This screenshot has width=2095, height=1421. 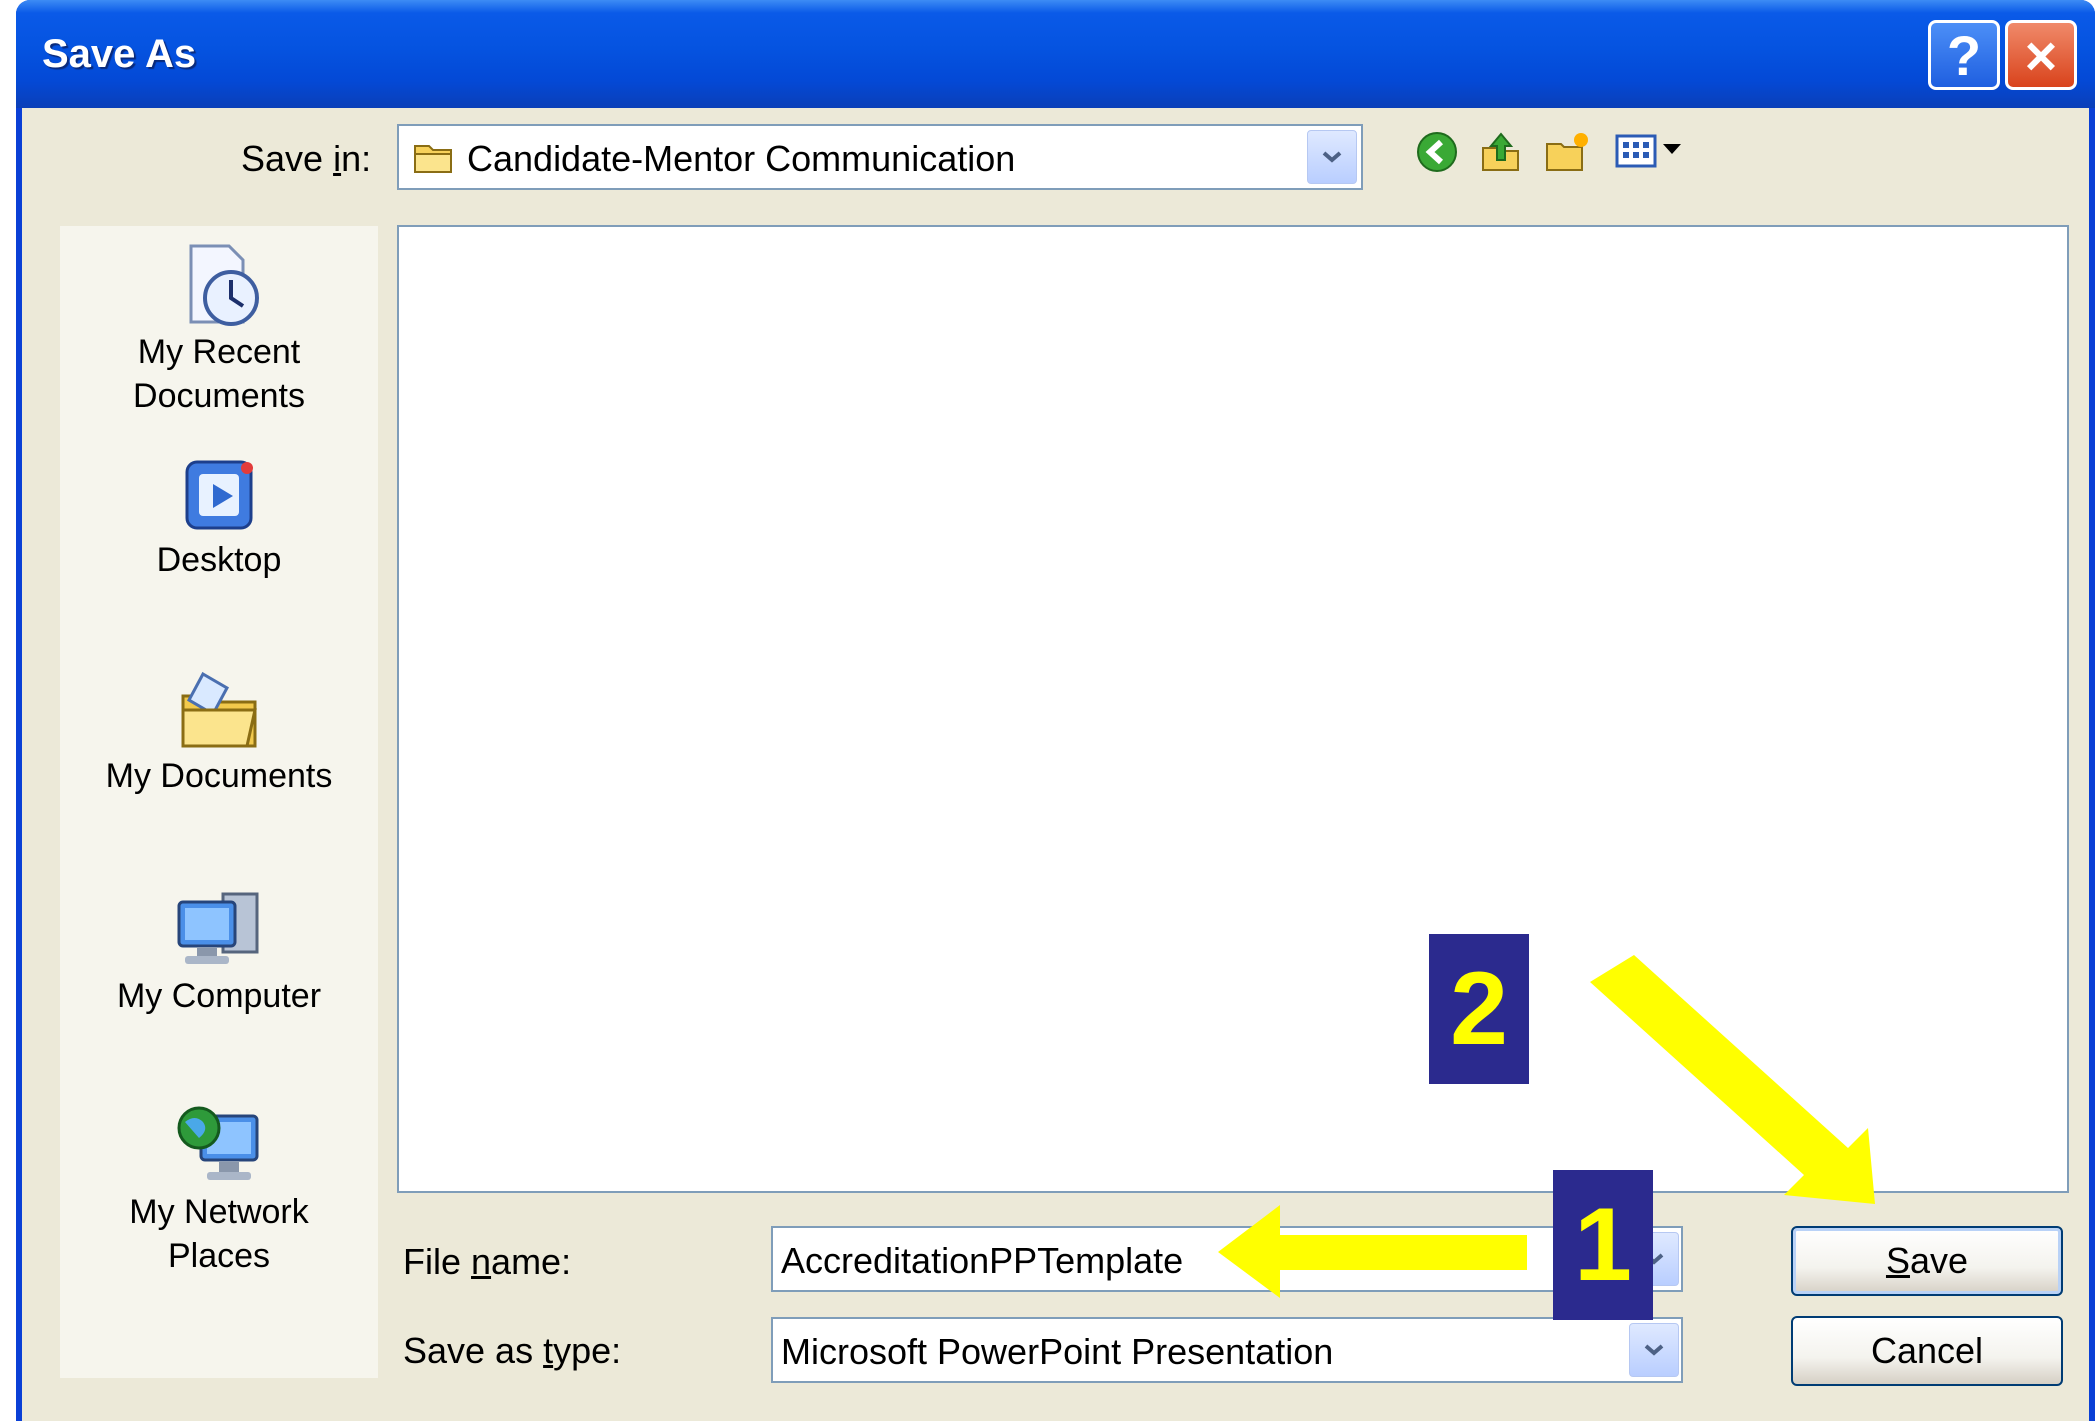 What do you see at coordinates (1372, 1251) in the screenshot?
I see `arrow-to-file-name` at bounding box center [1372, 1251].